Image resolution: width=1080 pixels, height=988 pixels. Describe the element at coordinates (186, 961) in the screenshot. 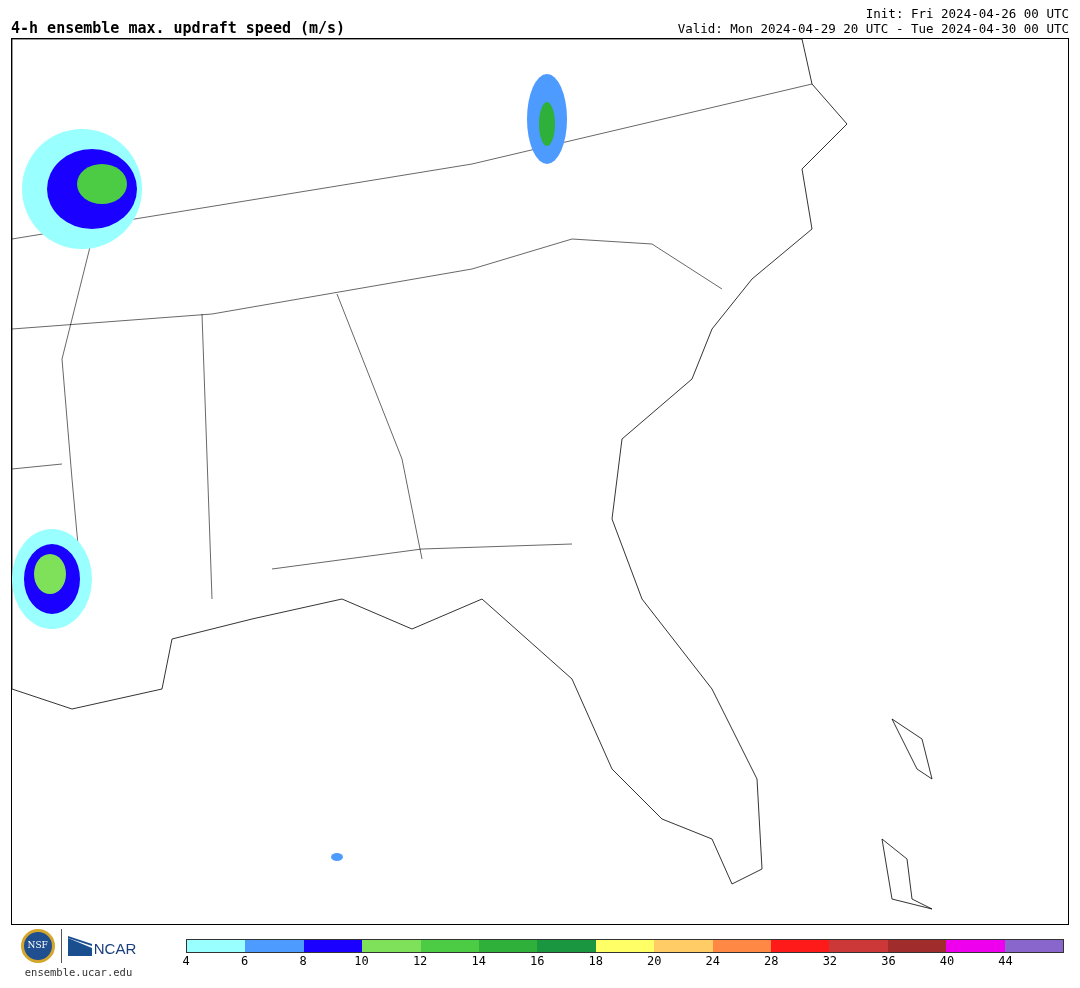

I see `colorbar-tick-label: 4` at that location.